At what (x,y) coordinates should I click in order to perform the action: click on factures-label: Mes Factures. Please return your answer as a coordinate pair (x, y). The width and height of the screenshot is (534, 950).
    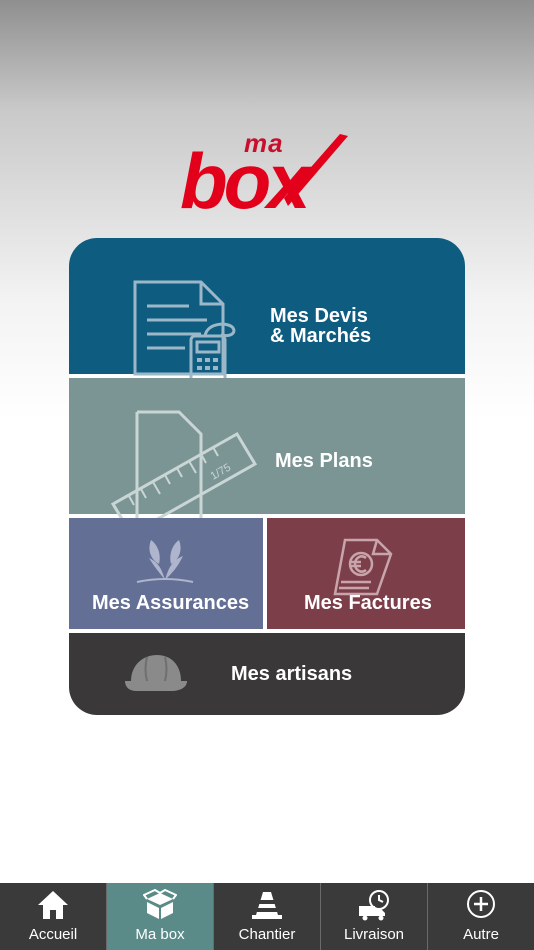
    Looking at the image, I should click on (368, 603).